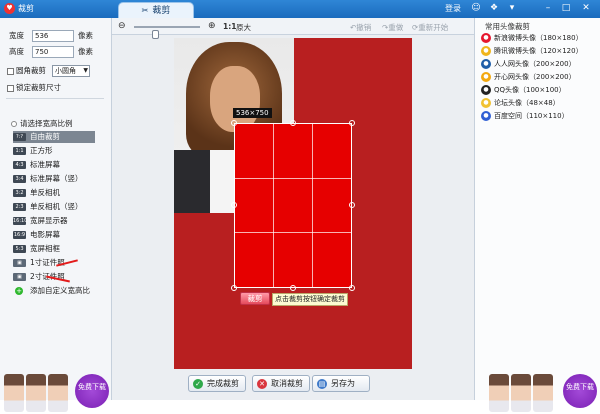 Image resolution: width=600 pixels, height=414 pixels. Describe the element at coordinates (54, 221) in the screenshot. I see `ratio-item-16-10: 16:10 宽屏显示器` at that location.